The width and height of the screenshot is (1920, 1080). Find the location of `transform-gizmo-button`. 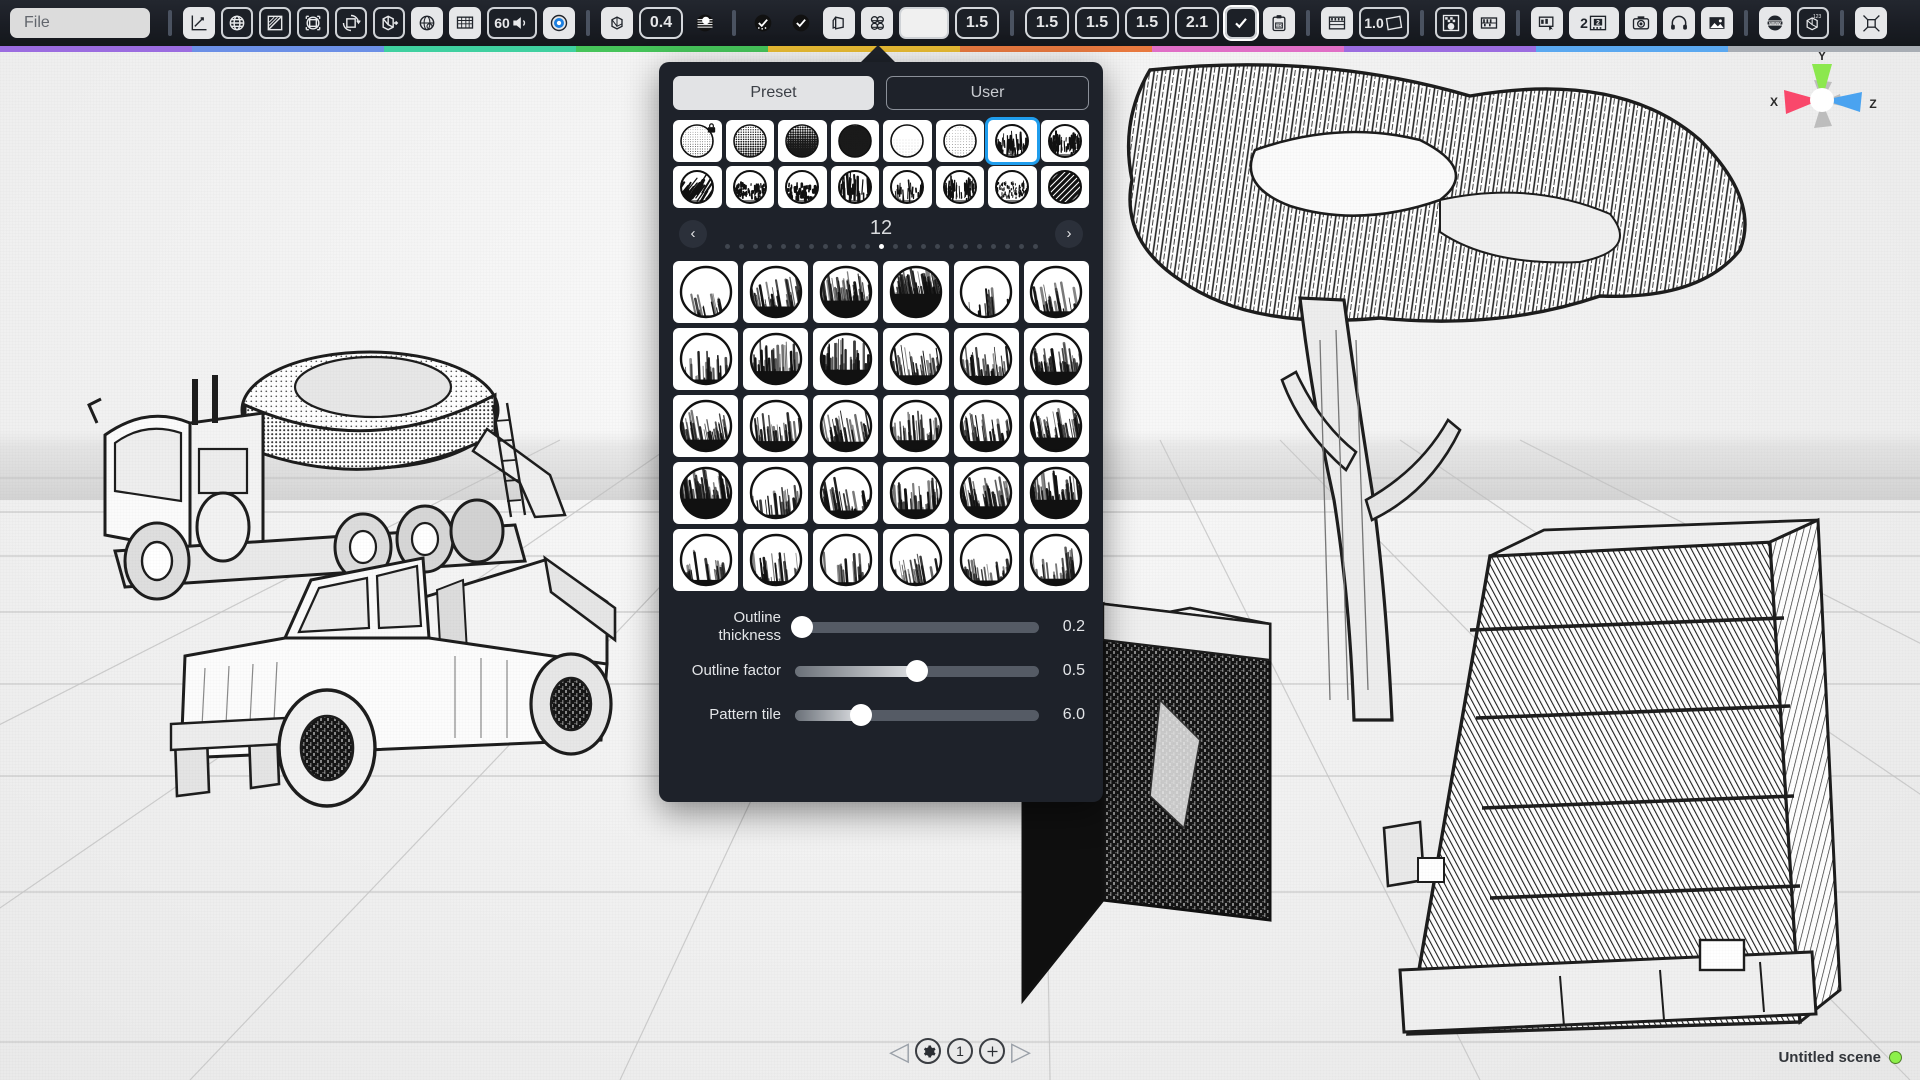

transform-gizmo-button is located at coordinates (1871, 23).